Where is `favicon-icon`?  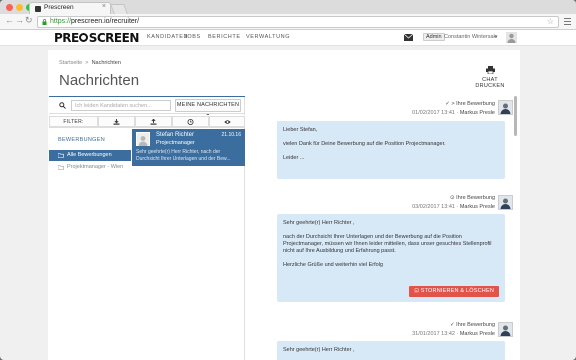 favicon-icon is located at coordinates (38, 9).